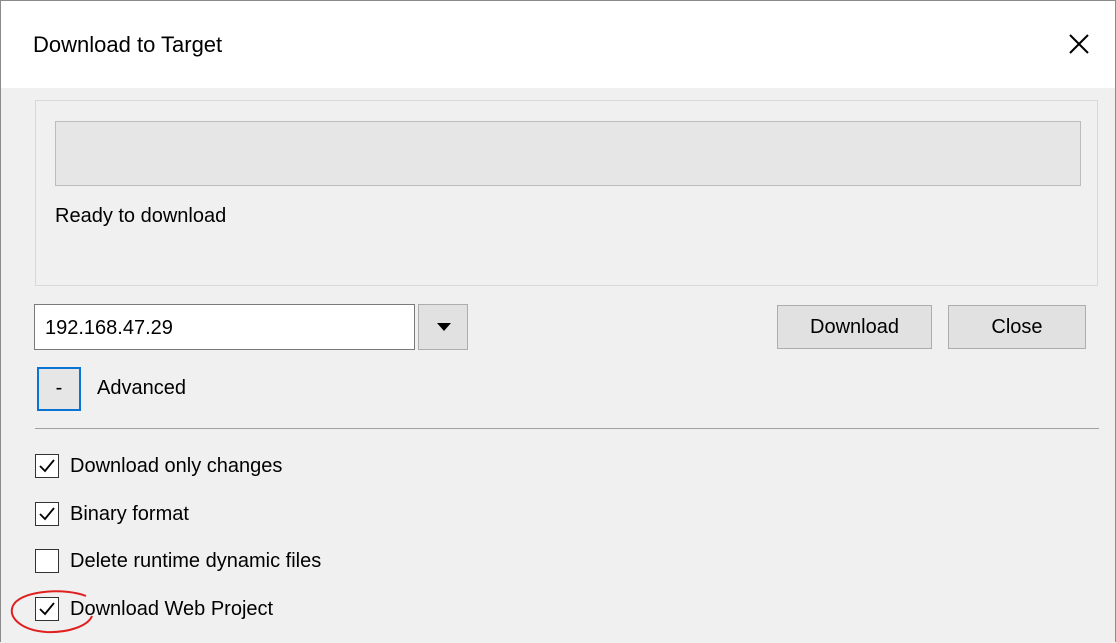 This screenshot has width=1116, height=643. Describe the element at coordinates (196, 561) in the screenshot. I see `option-label: Delete runtime dynamic files` at that location.